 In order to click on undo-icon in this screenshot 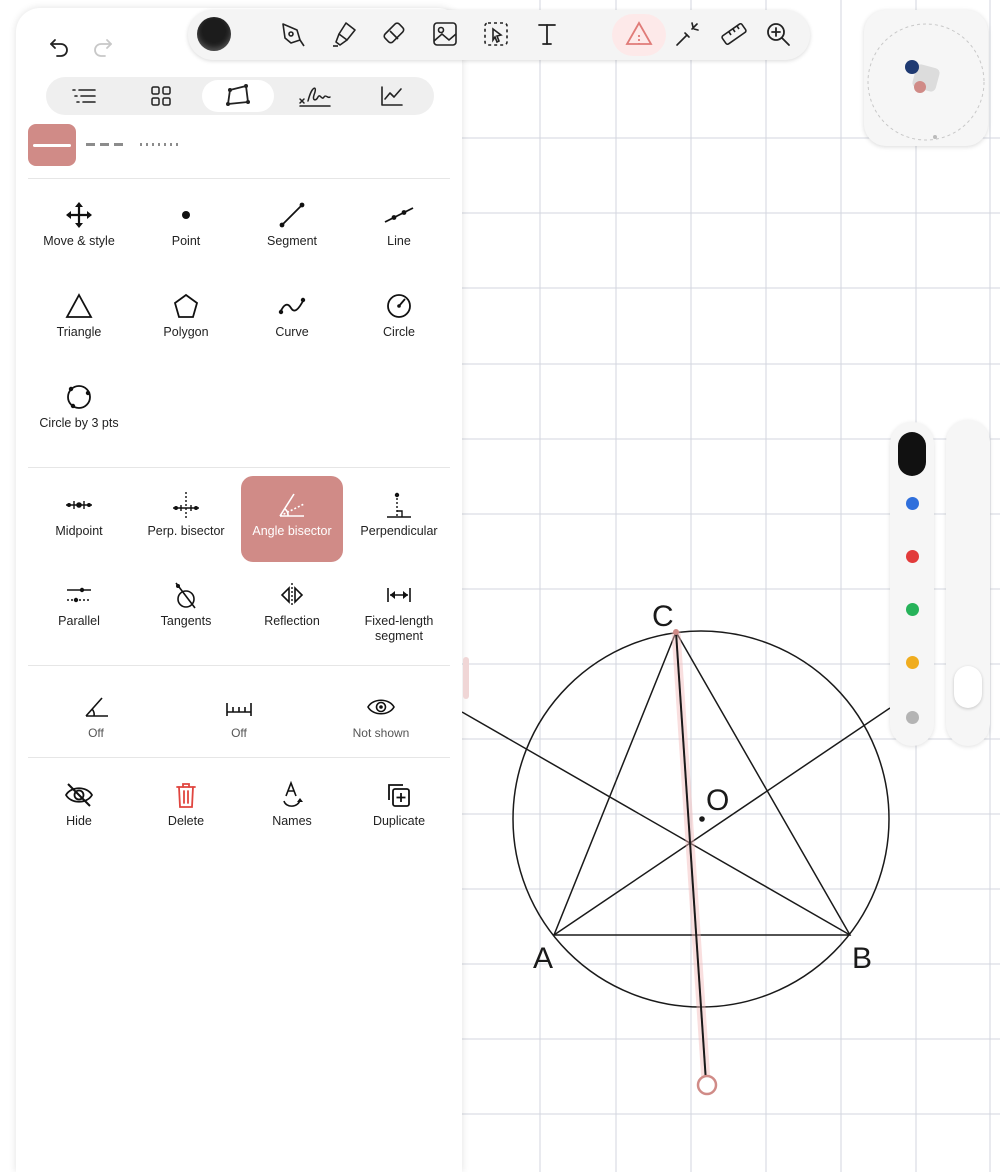, I will do `click(59, 45)`.